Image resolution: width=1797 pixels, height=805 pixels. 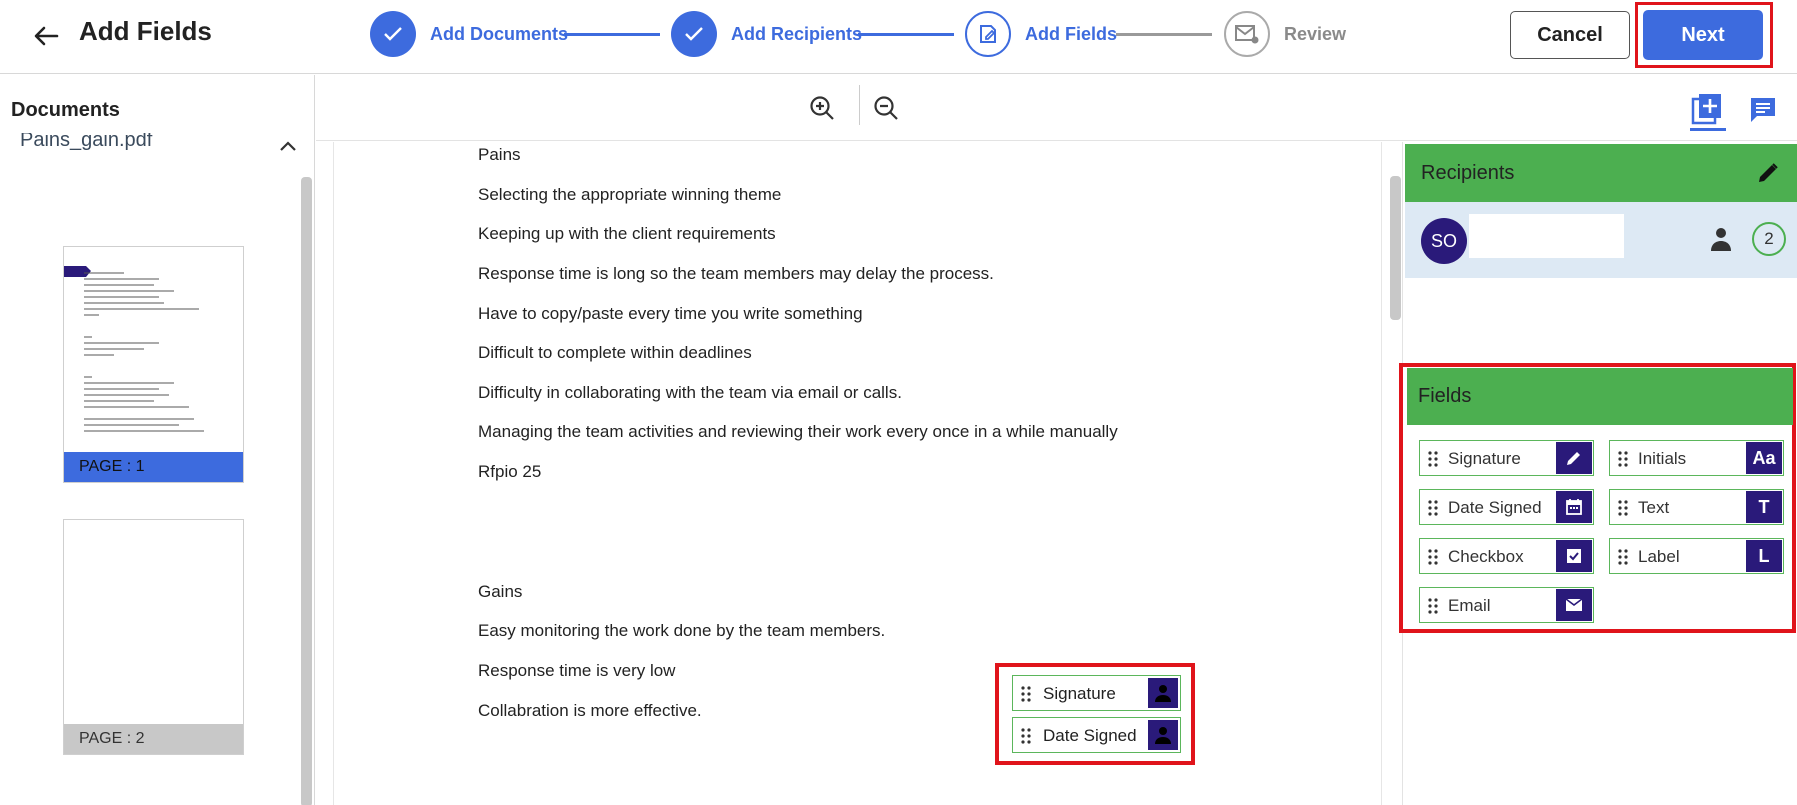 What do you see at coordinates (1769, 239) in the screenshot?
I see `recipient-field-count-badge: 2` at bounding box center [1769, 239].